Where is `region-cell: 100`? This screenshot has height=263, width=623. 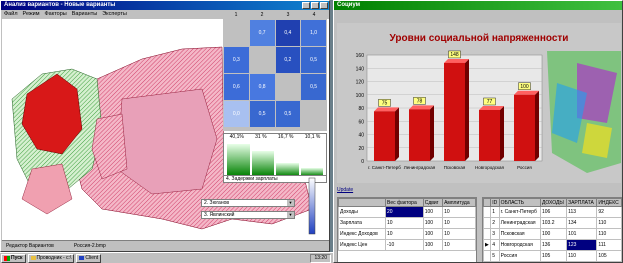
region-cell: 100 is located at coordinates (553, 234).